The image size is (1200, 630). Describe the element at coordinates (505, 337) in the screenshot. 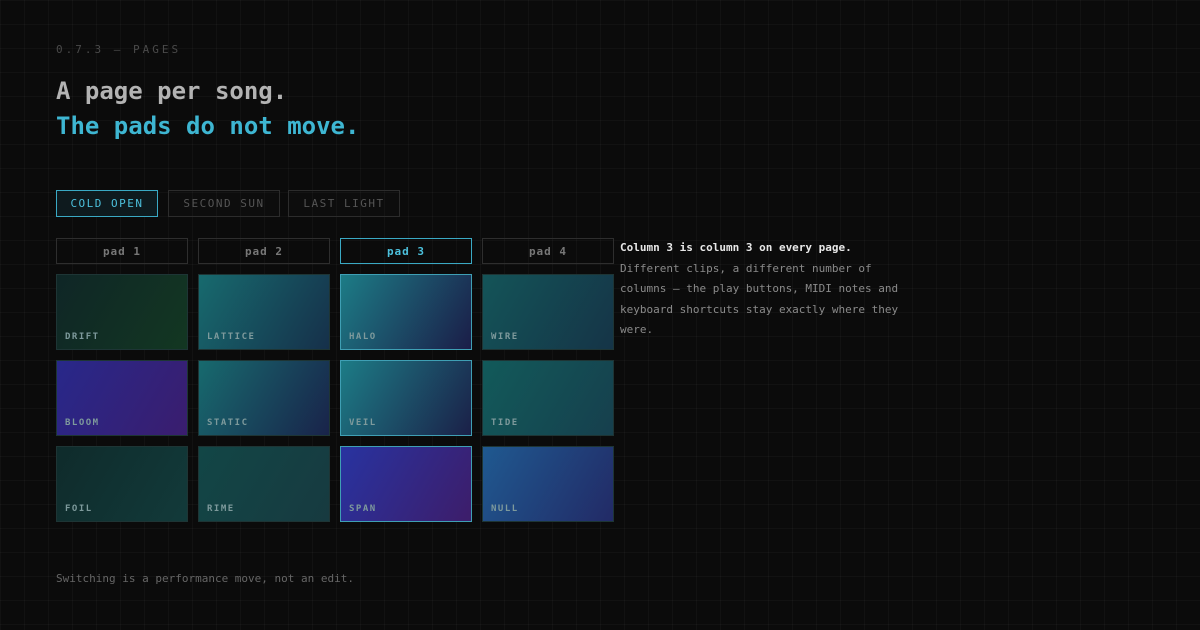

I see `pad-label: WIRE` at that location.